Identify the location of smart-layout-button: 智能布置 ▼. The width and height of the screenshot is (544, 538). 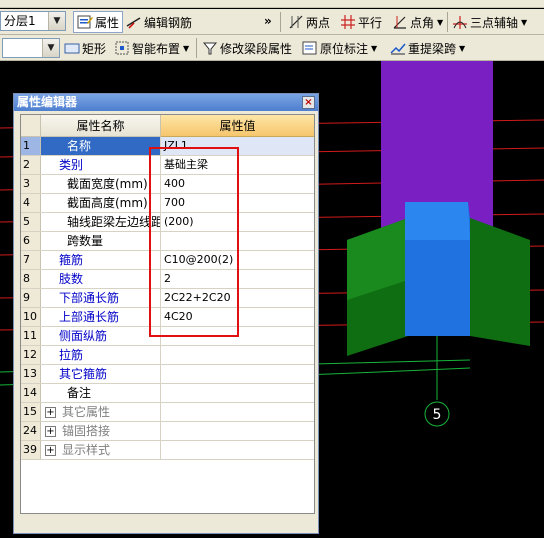
(151, 48).